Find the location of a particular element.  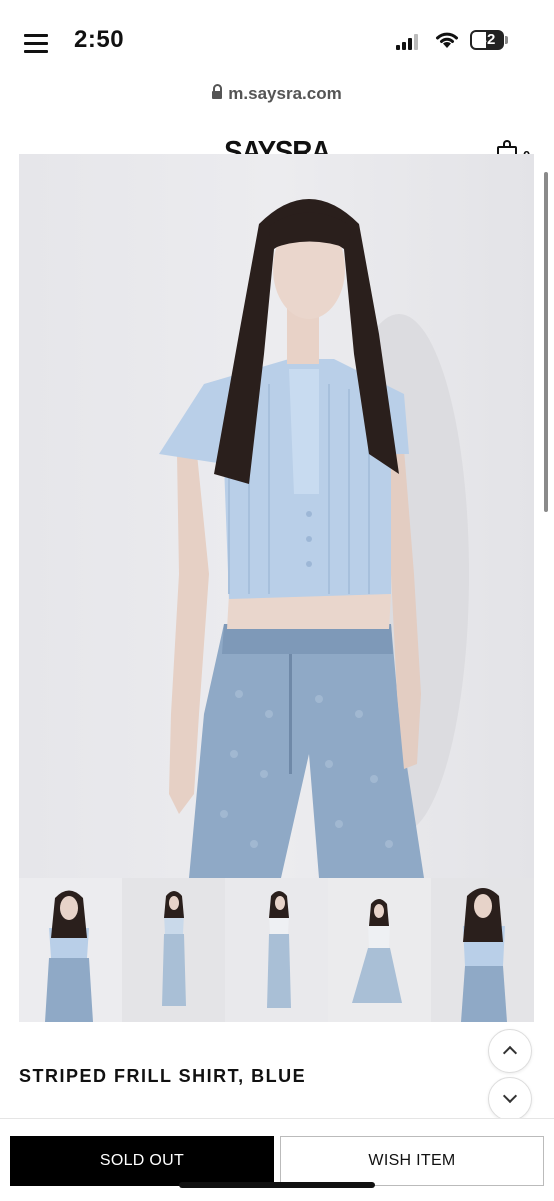

scrollbar is located at coordinates (546, 342).